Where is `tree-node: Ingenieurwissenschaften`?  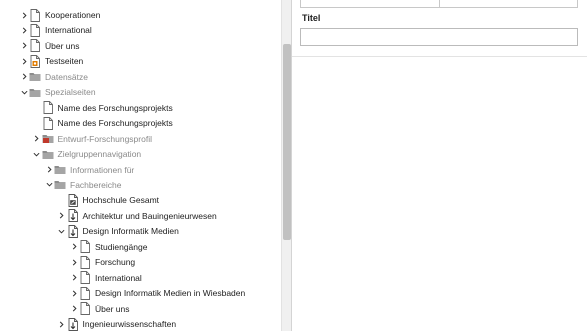
tree-node: Ingenieurwissenschaften is located at coordinates (117, 324).